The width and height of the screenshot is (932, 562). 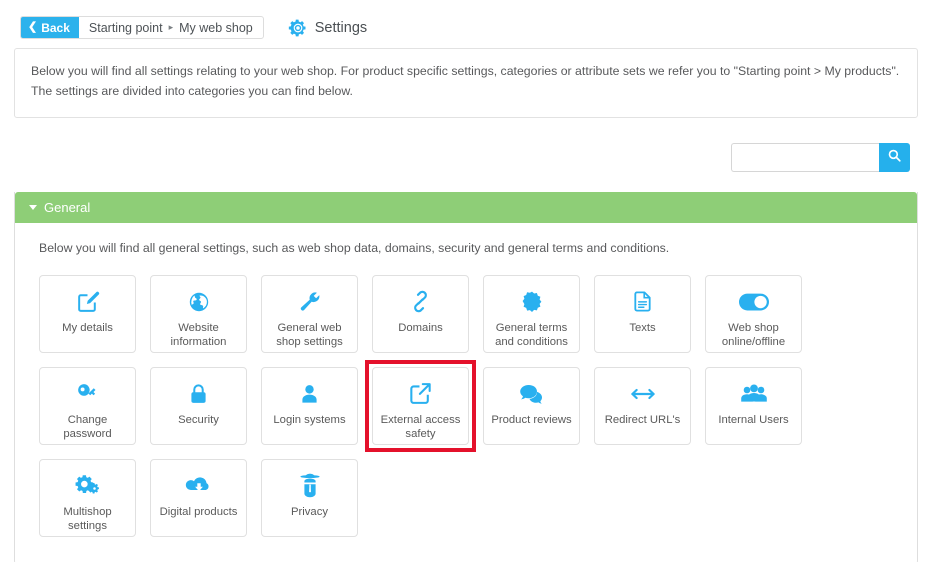 What do you see at coordinates (455, 157) in the screenshot?
I see `search-row` at bounding box center [455, 157].